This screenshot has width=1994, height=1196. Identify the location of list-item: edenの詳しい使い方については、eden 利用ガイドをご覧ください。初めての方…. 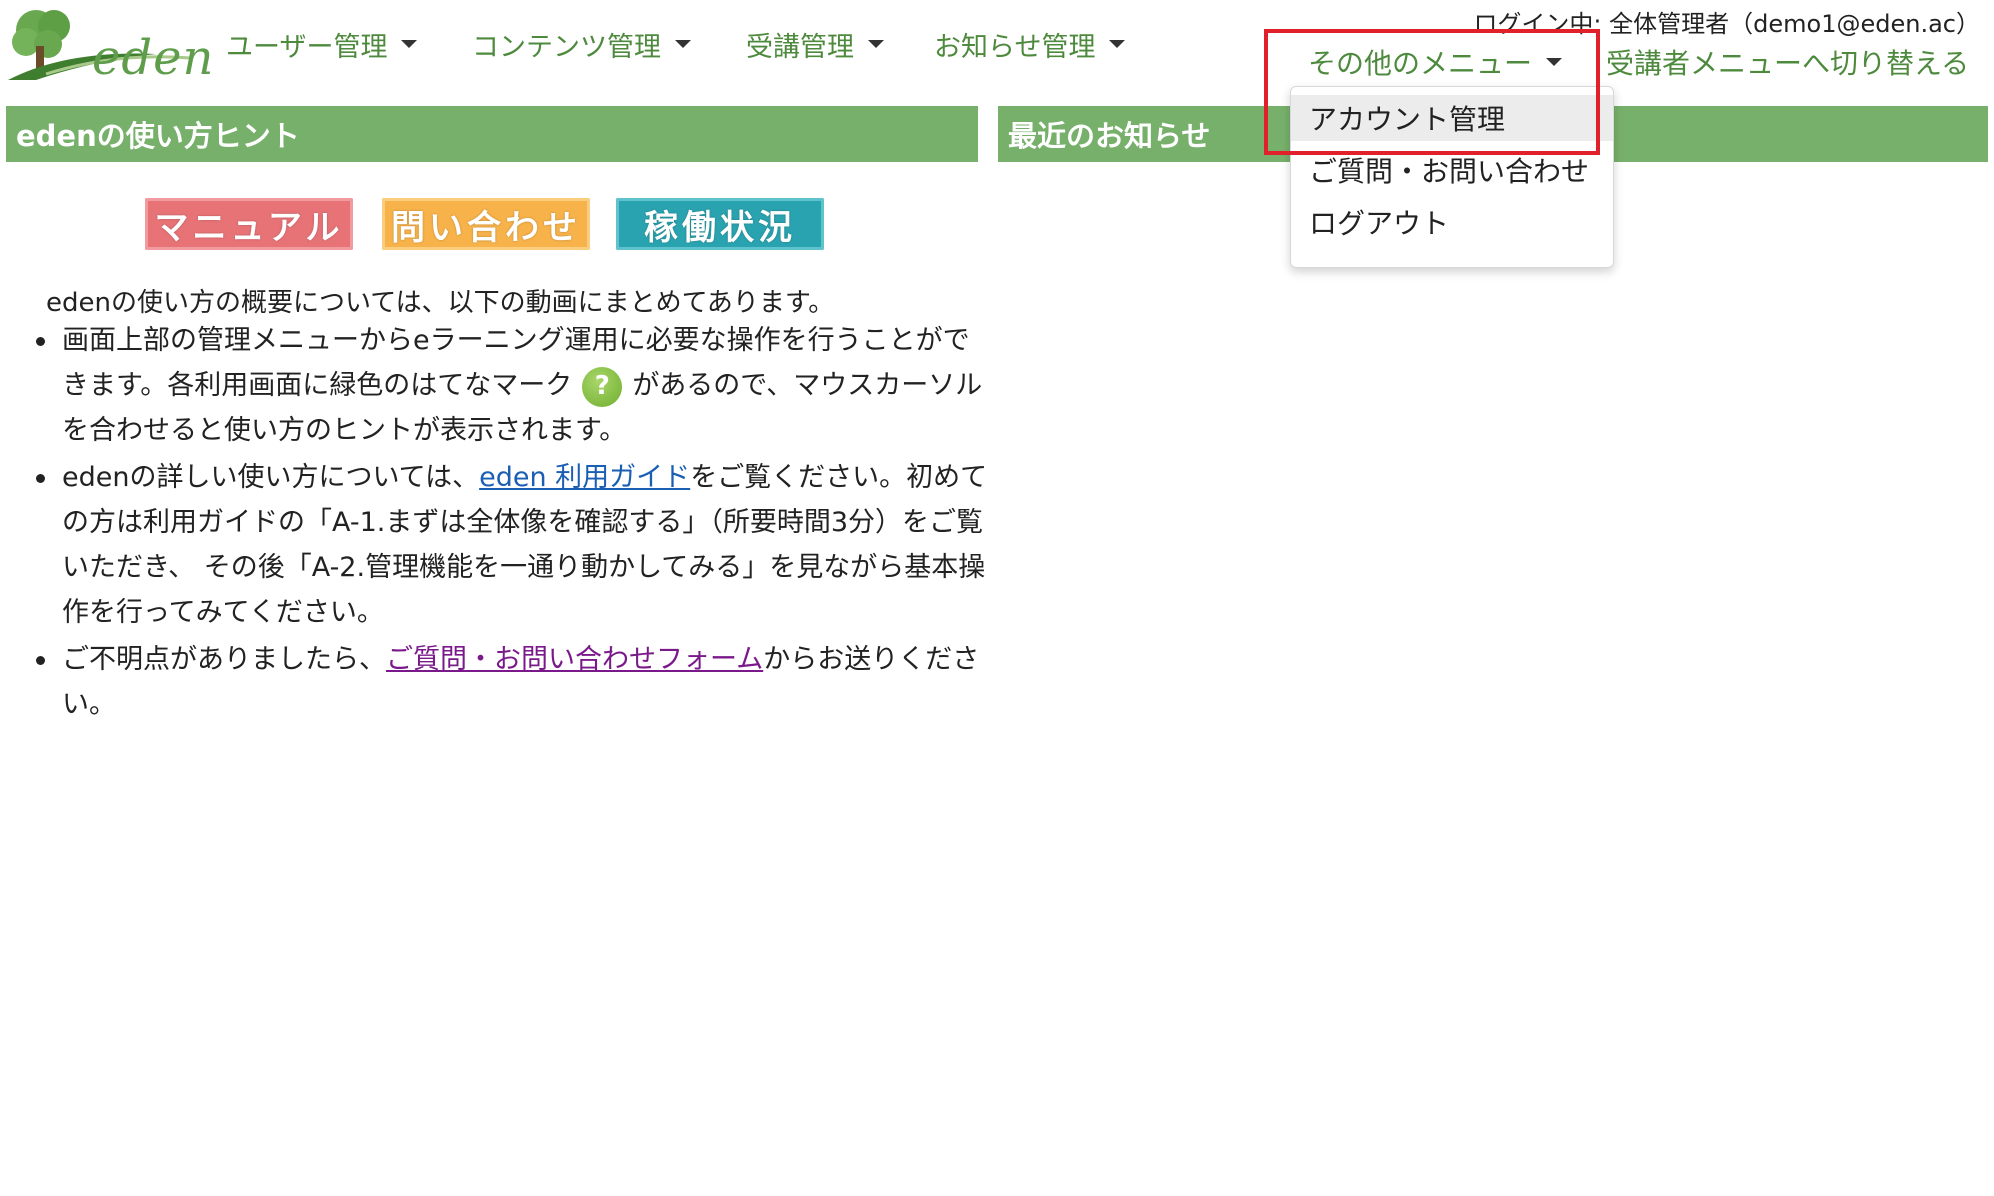
(513, 545).